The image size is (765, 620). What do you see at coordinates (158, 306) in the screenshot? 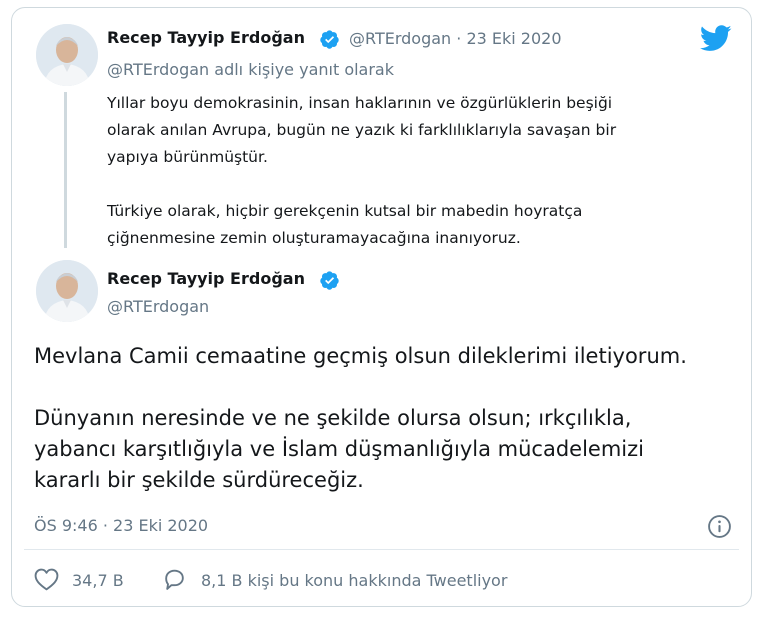
I see `handle: @RTErdogan` at bounding box center [158, 306].